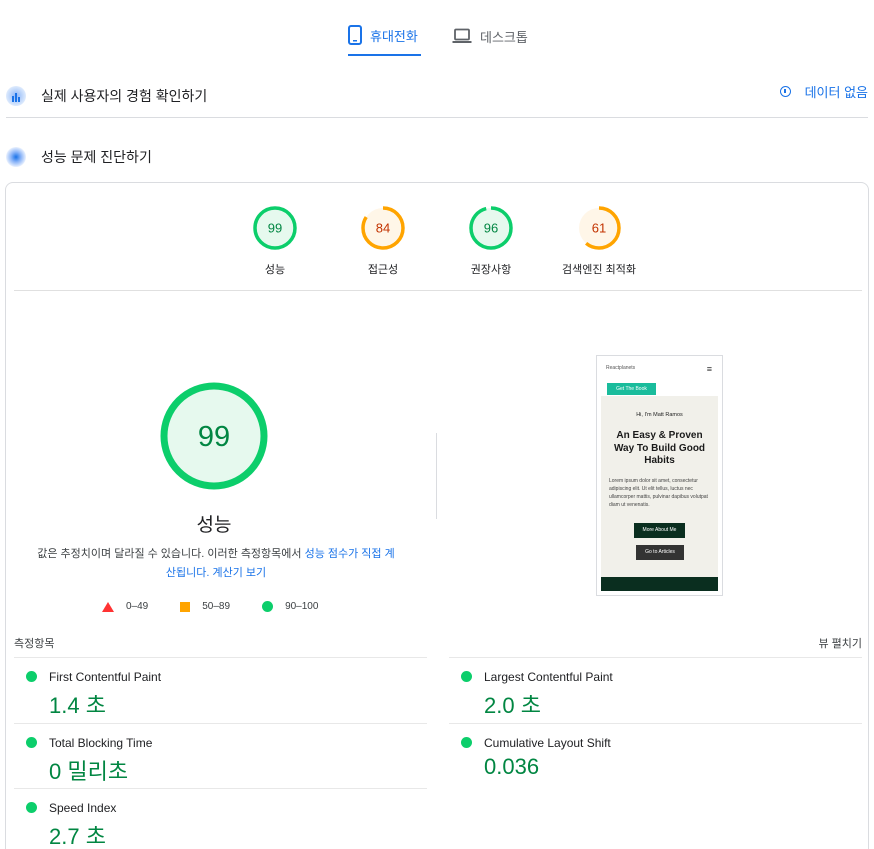 This screenshot has height=849, width=874. What do you see at coordinates (659, 584) in the screenshot?
I see `preview-footer` at bounding box center [659, 584].